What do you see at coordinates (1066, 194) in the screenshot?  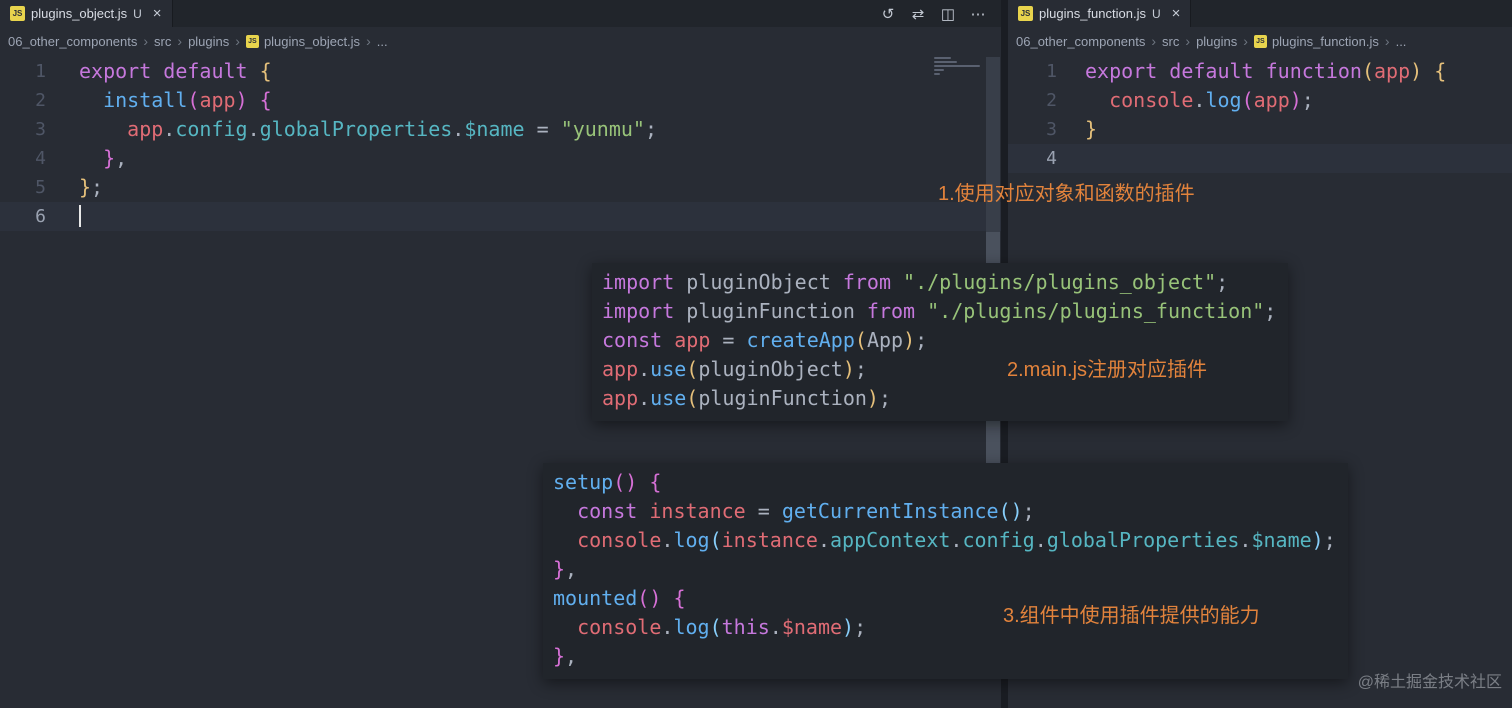 I see `annotation-step-1: 1.使用对应对象和函数的插件` at bounding box center [1066, 194].